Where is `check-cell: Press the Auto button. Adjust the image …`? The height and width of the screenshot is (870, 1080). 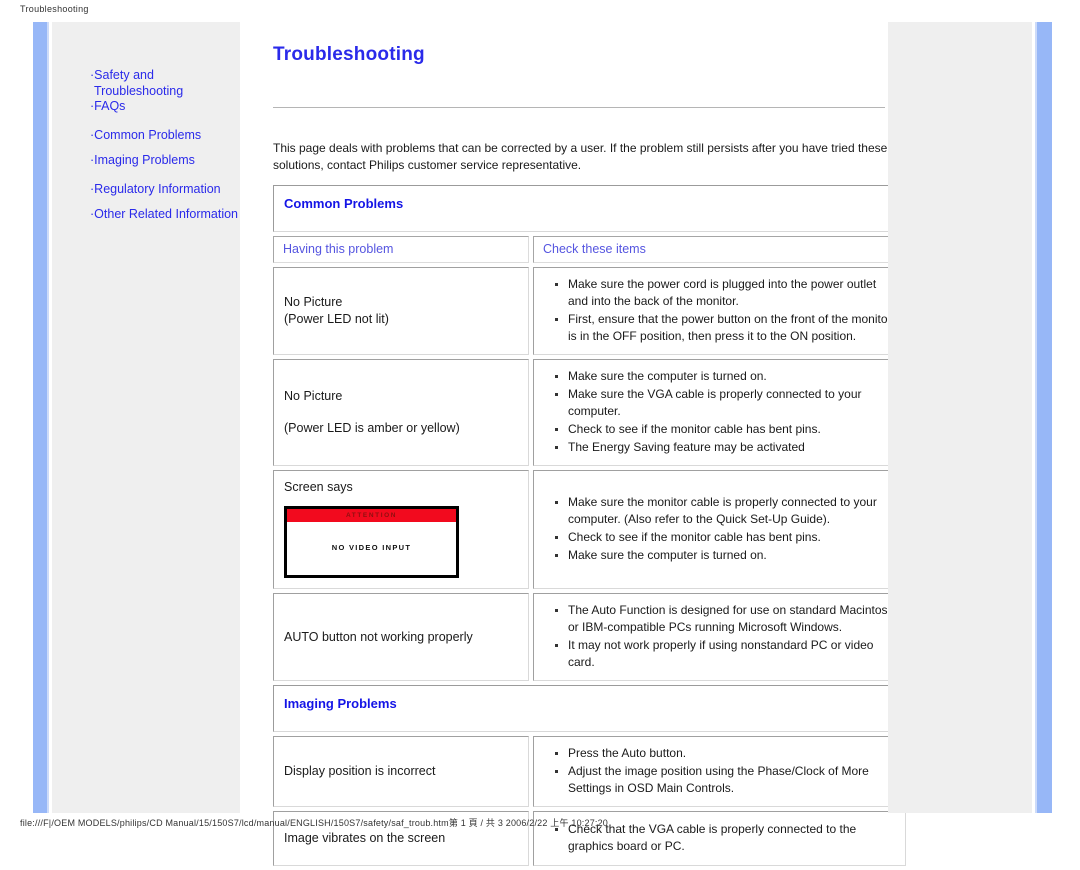
check-cell: Press the Auto button. Adjust the image … is located at coordinates (719, 771).